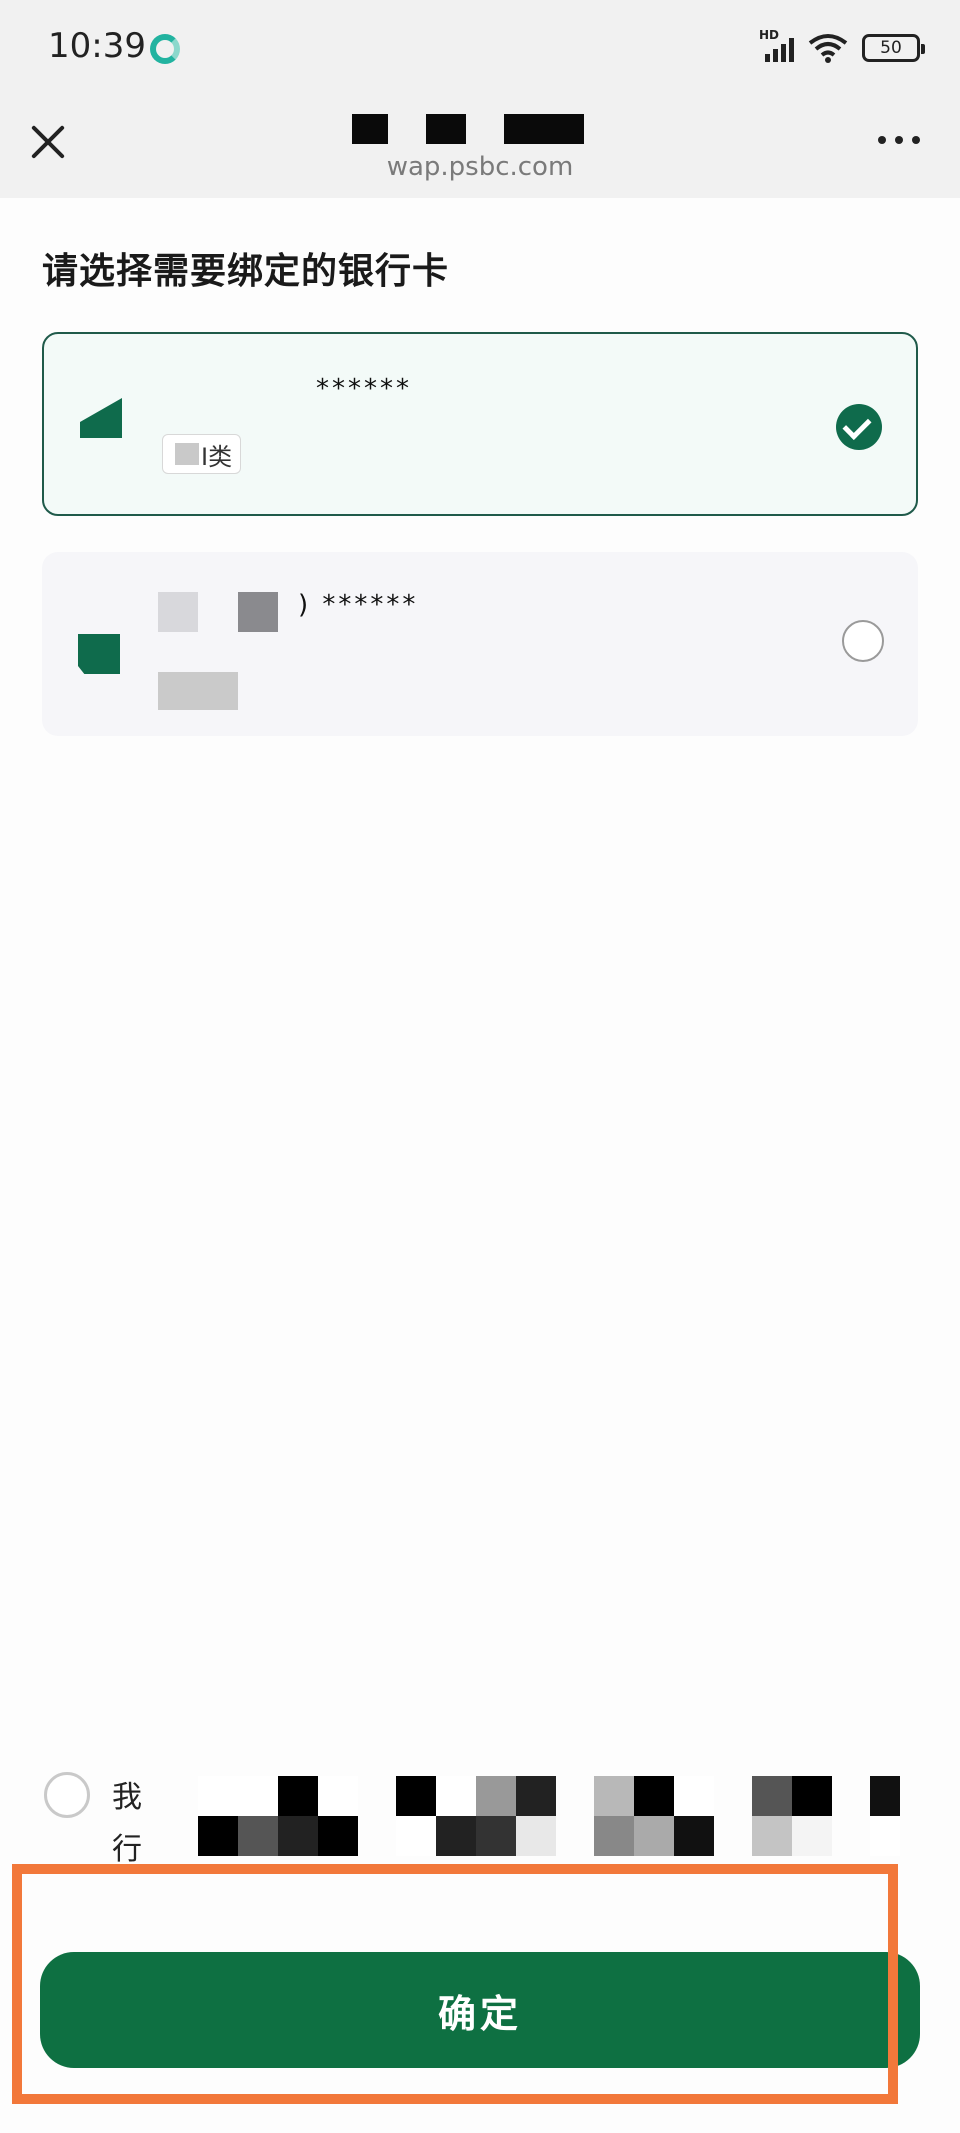  What do you see at coordinates (358, 605) in the screenshot?
I see `card-number: ) ******` at bounding box center [358, 605].